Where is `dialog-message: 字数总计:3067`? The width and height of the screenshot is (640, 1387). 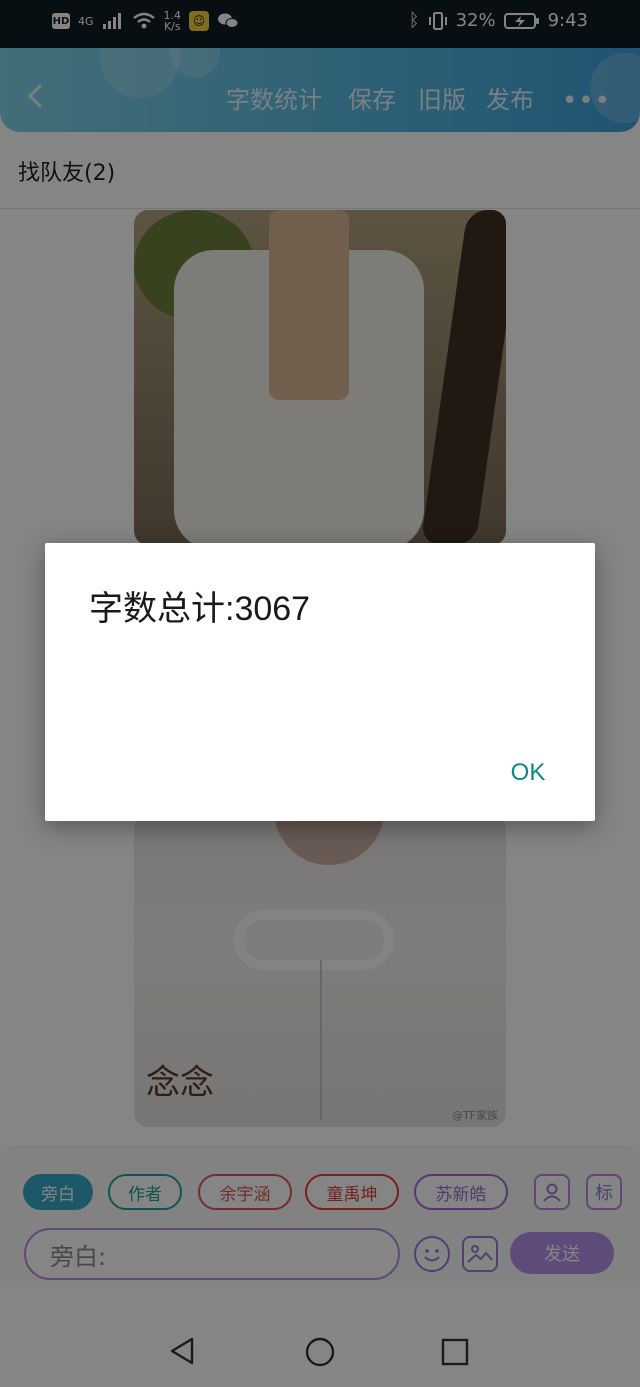
dialog-message: 字数总计:3067 is located at coordinates (200, 609).